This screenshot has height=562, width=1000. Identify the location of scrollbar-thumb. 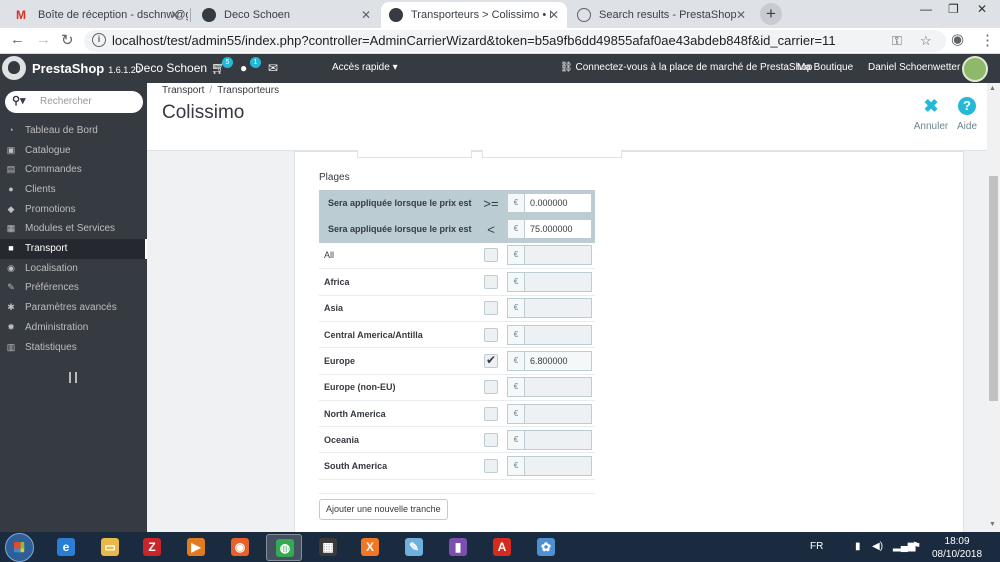
(993, 288).